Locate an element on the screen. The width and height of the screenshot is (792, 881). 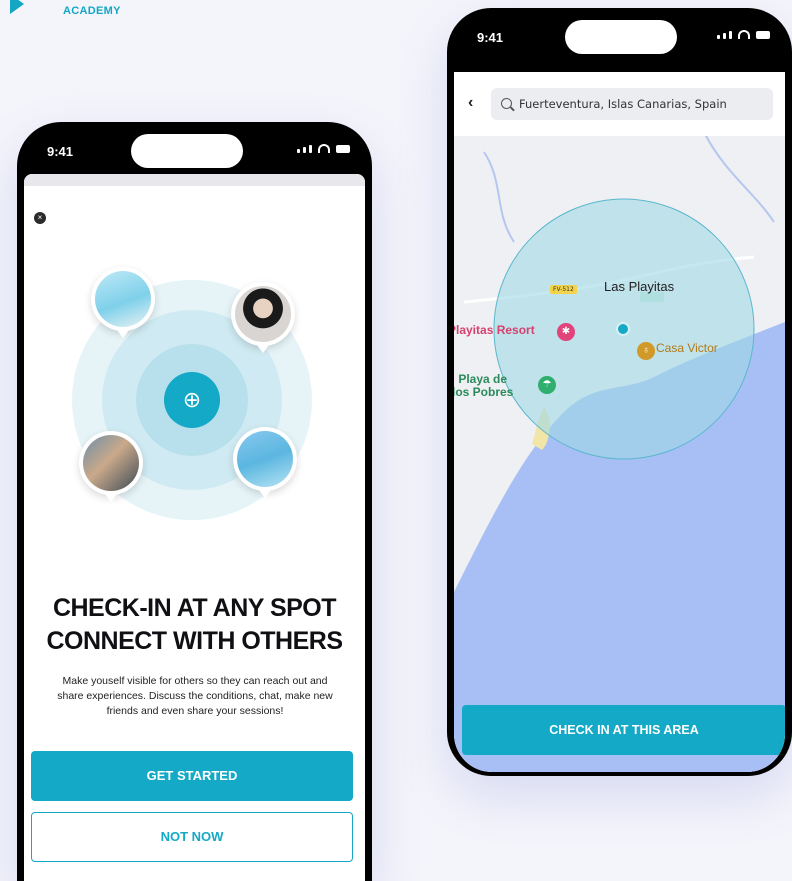
avatar-pin-woman is located at coordinates (263, 317).